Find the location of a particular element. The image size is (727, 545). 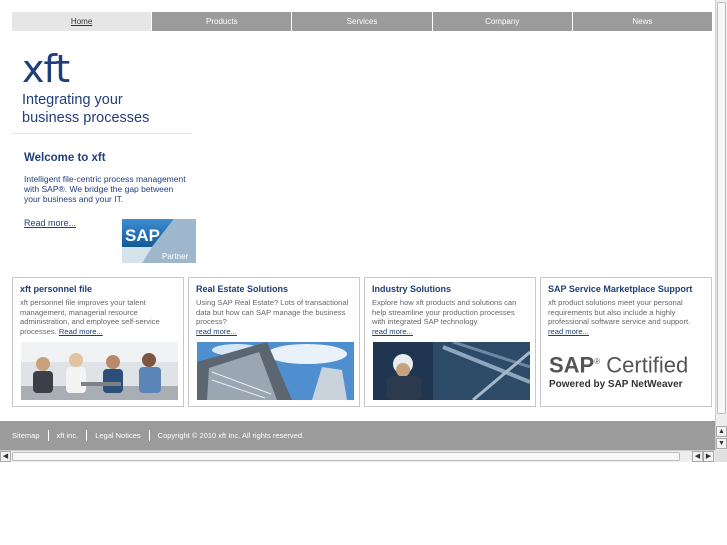

xft-logo: xft Integrating your business processes is located at coordinates (107, 88).